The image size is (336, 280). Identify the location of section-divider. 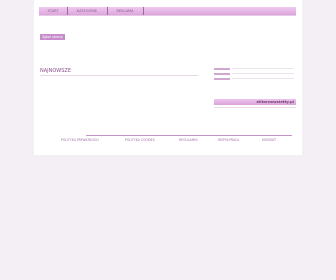
(119, 75).